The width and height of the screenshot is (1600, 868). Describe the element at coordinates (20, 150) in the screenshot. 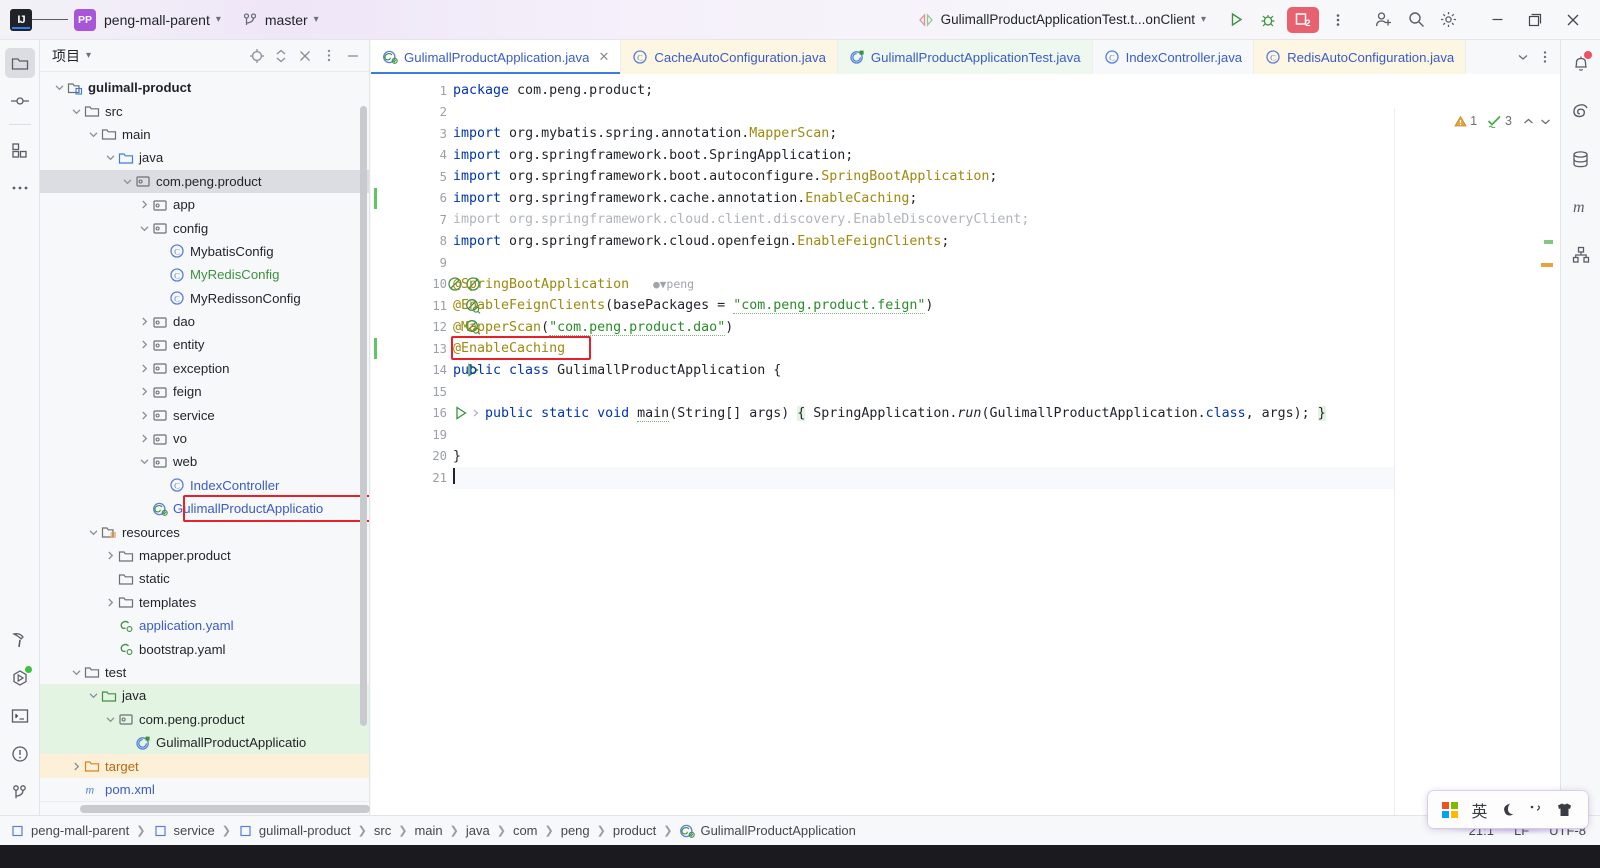

I see `sidebar-item-bookmarks` at that location.